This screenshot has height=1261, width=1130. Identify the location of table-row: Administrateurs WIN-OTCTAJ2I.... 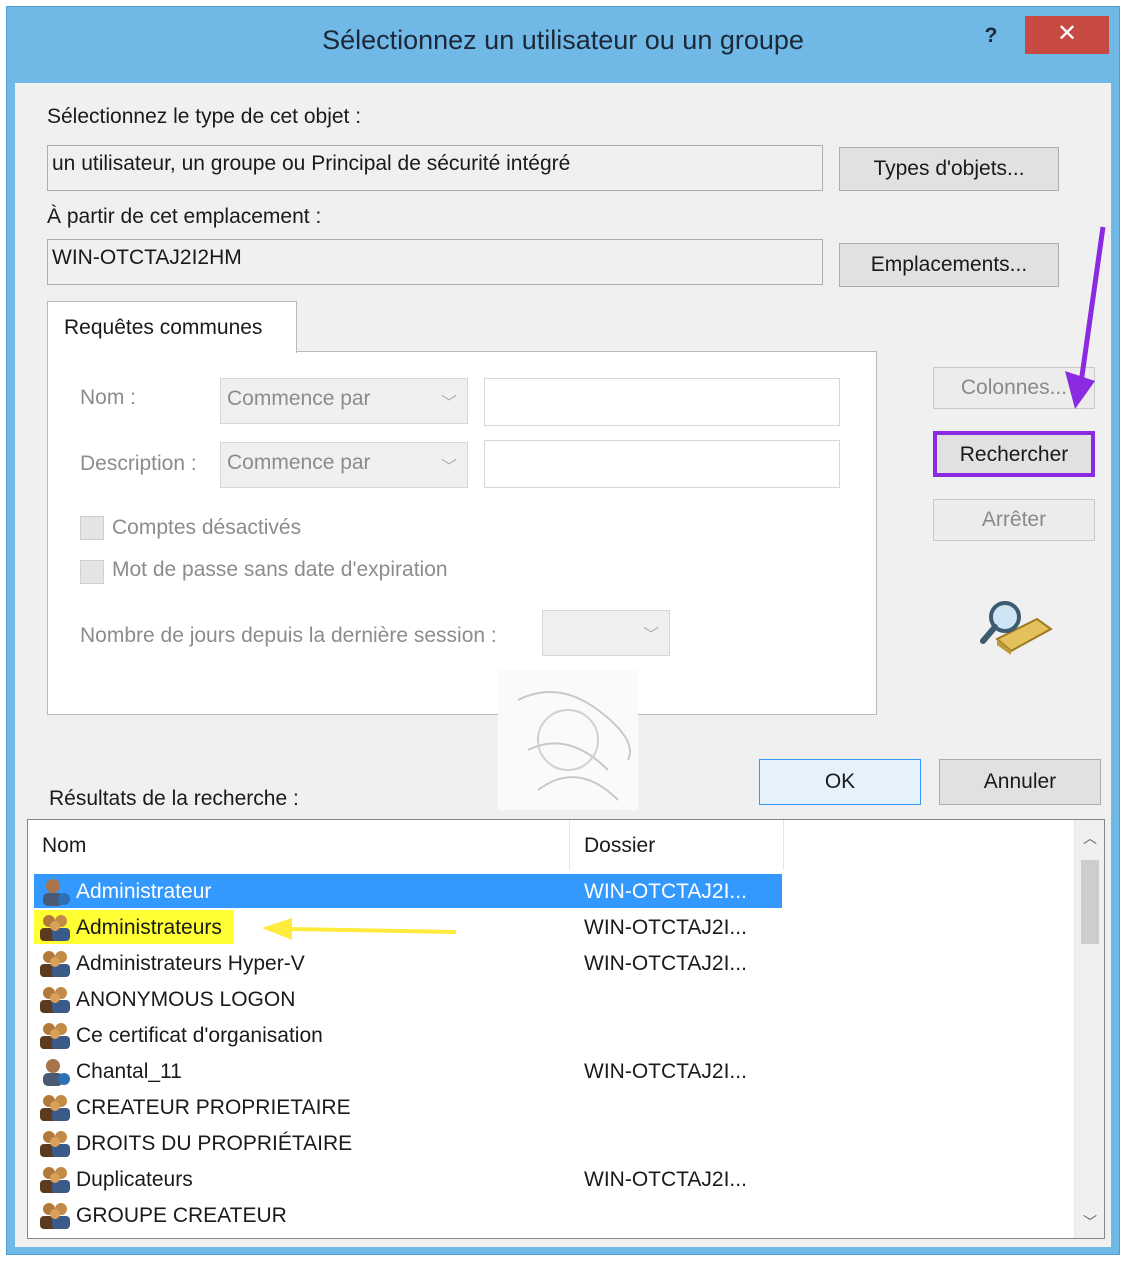
(553, 928).